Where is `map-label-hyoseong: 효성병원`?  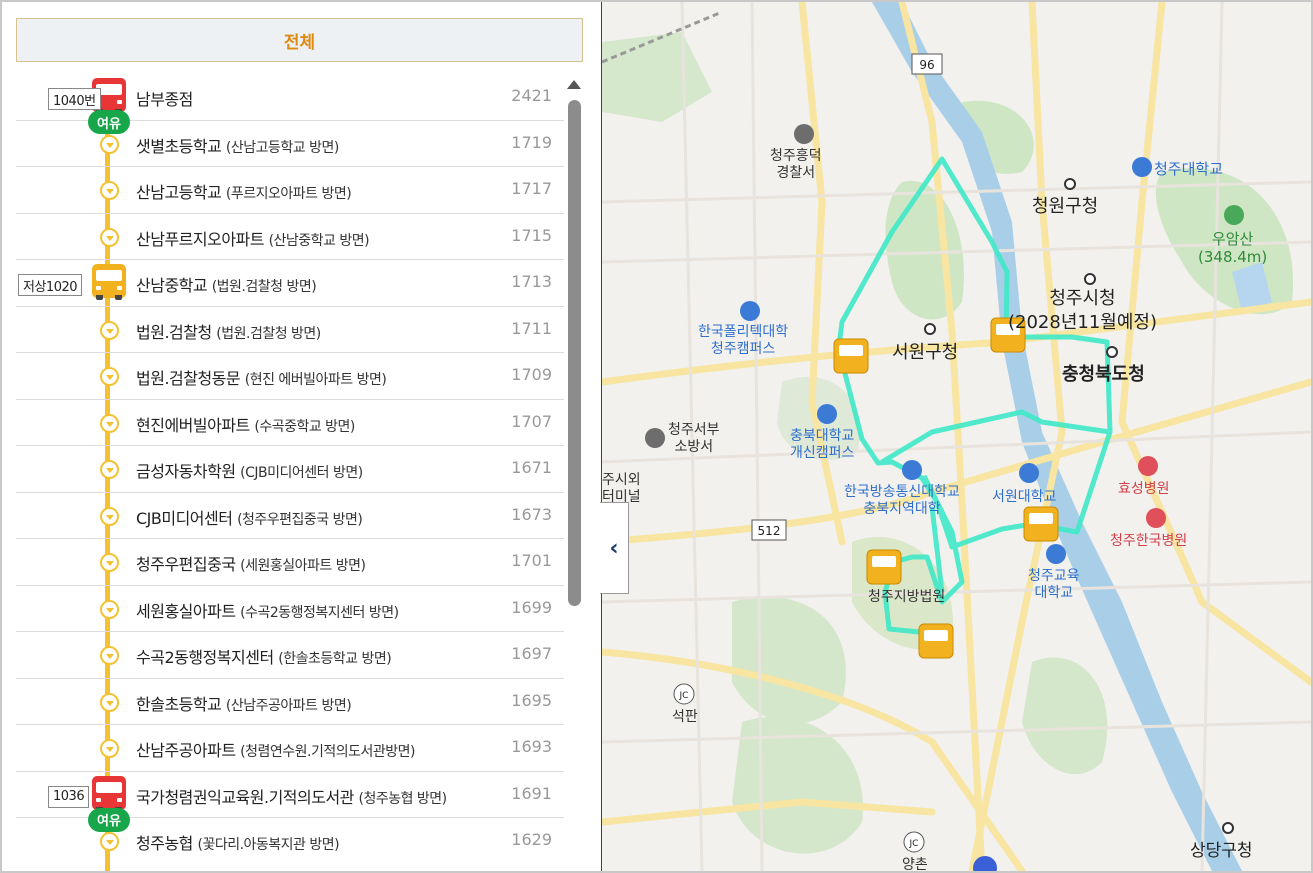
map-label-hyoseong: 효성병원 is located at coordinates (1144, 489).